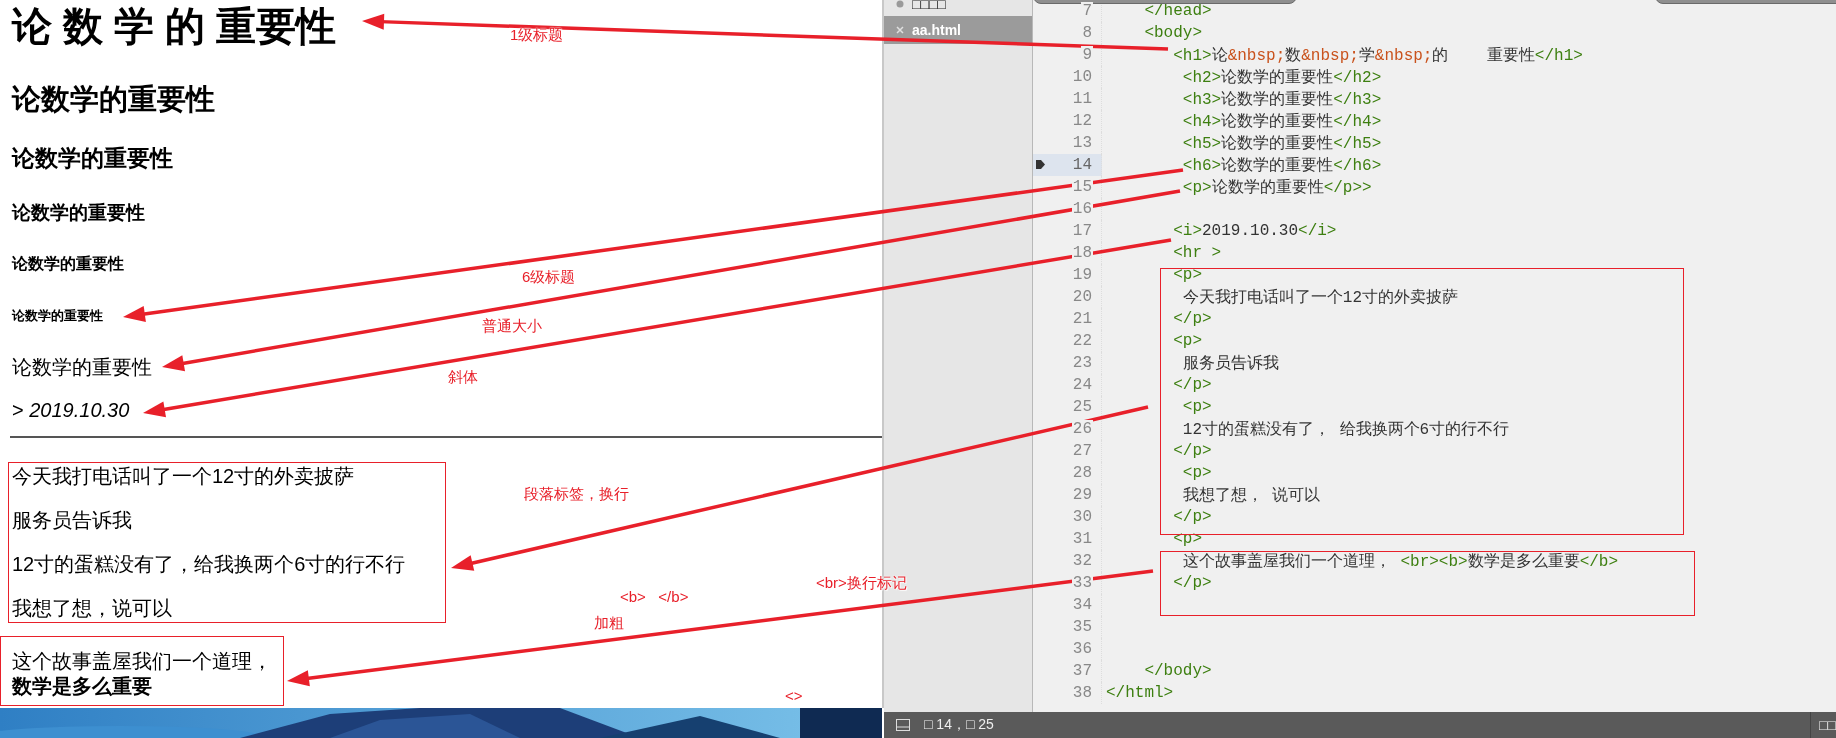 The height and width of the screenshot is (738, 1836). What do you see at coordinates (1599, 561) in the screenshot?
I see `code-tag: </b>` at bounding box center [1599, 561].